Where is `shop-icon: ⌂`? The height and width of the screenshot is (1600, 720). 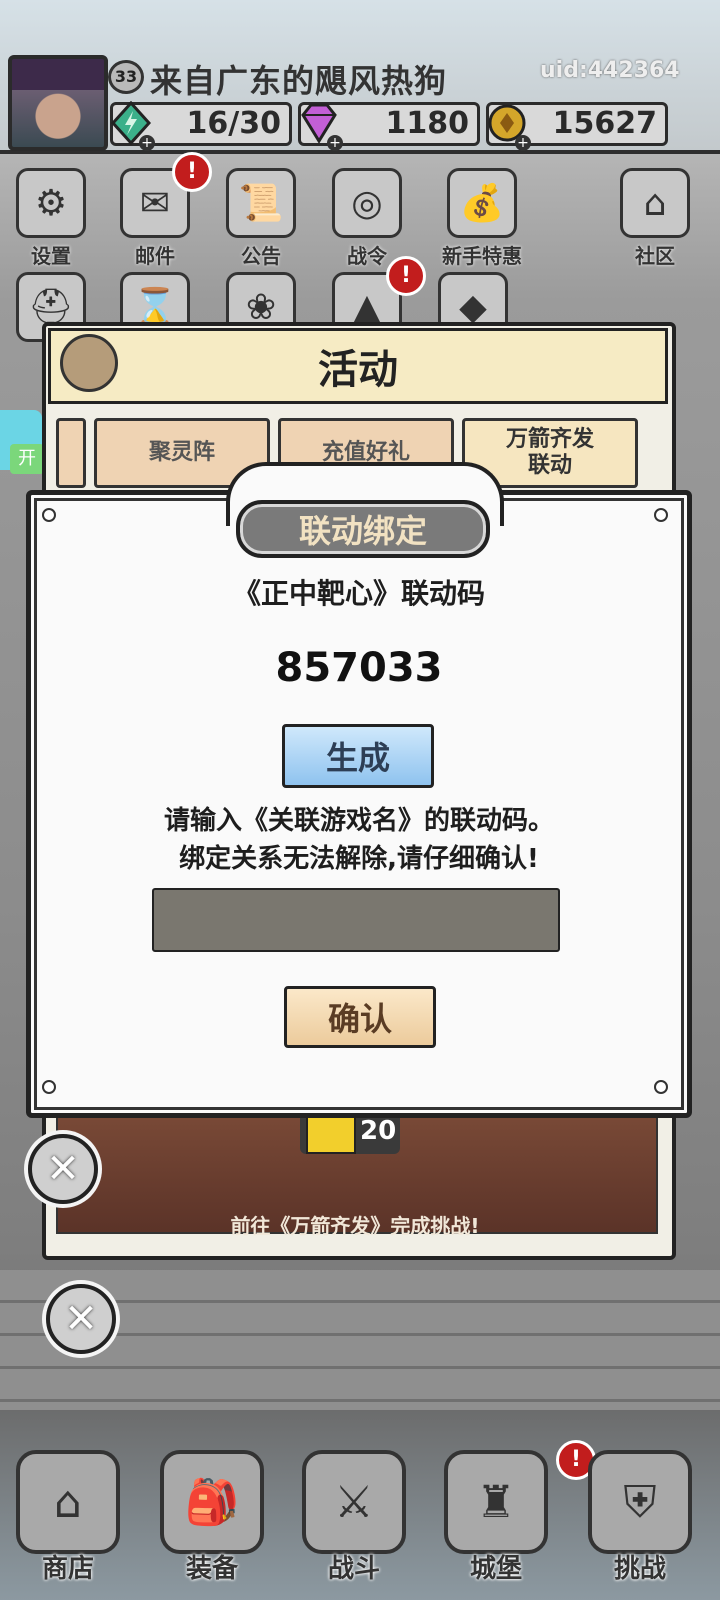
shop-icon: ⌂ is located at coordinates (68, 1502).